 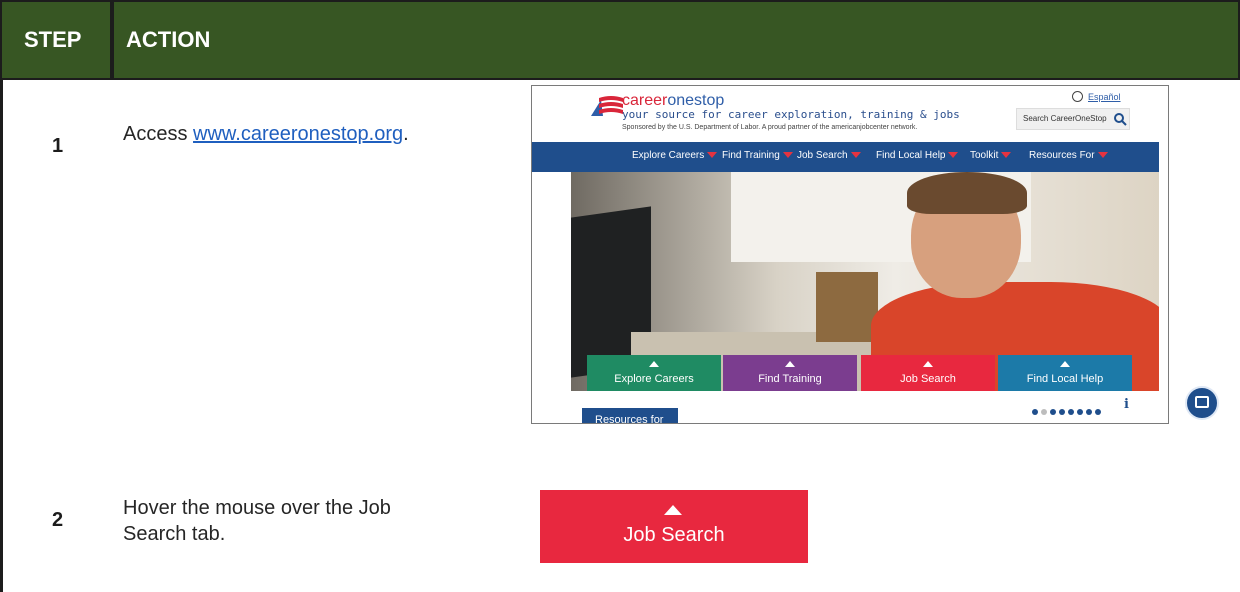 I want to click on globe-icon, so click(x=1077, y=96).